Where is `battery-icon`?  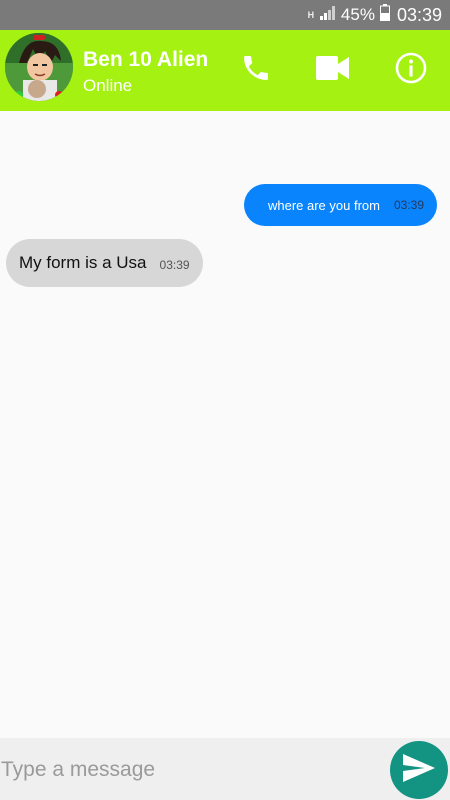
battery-icon is located at coordinates (384, 15).